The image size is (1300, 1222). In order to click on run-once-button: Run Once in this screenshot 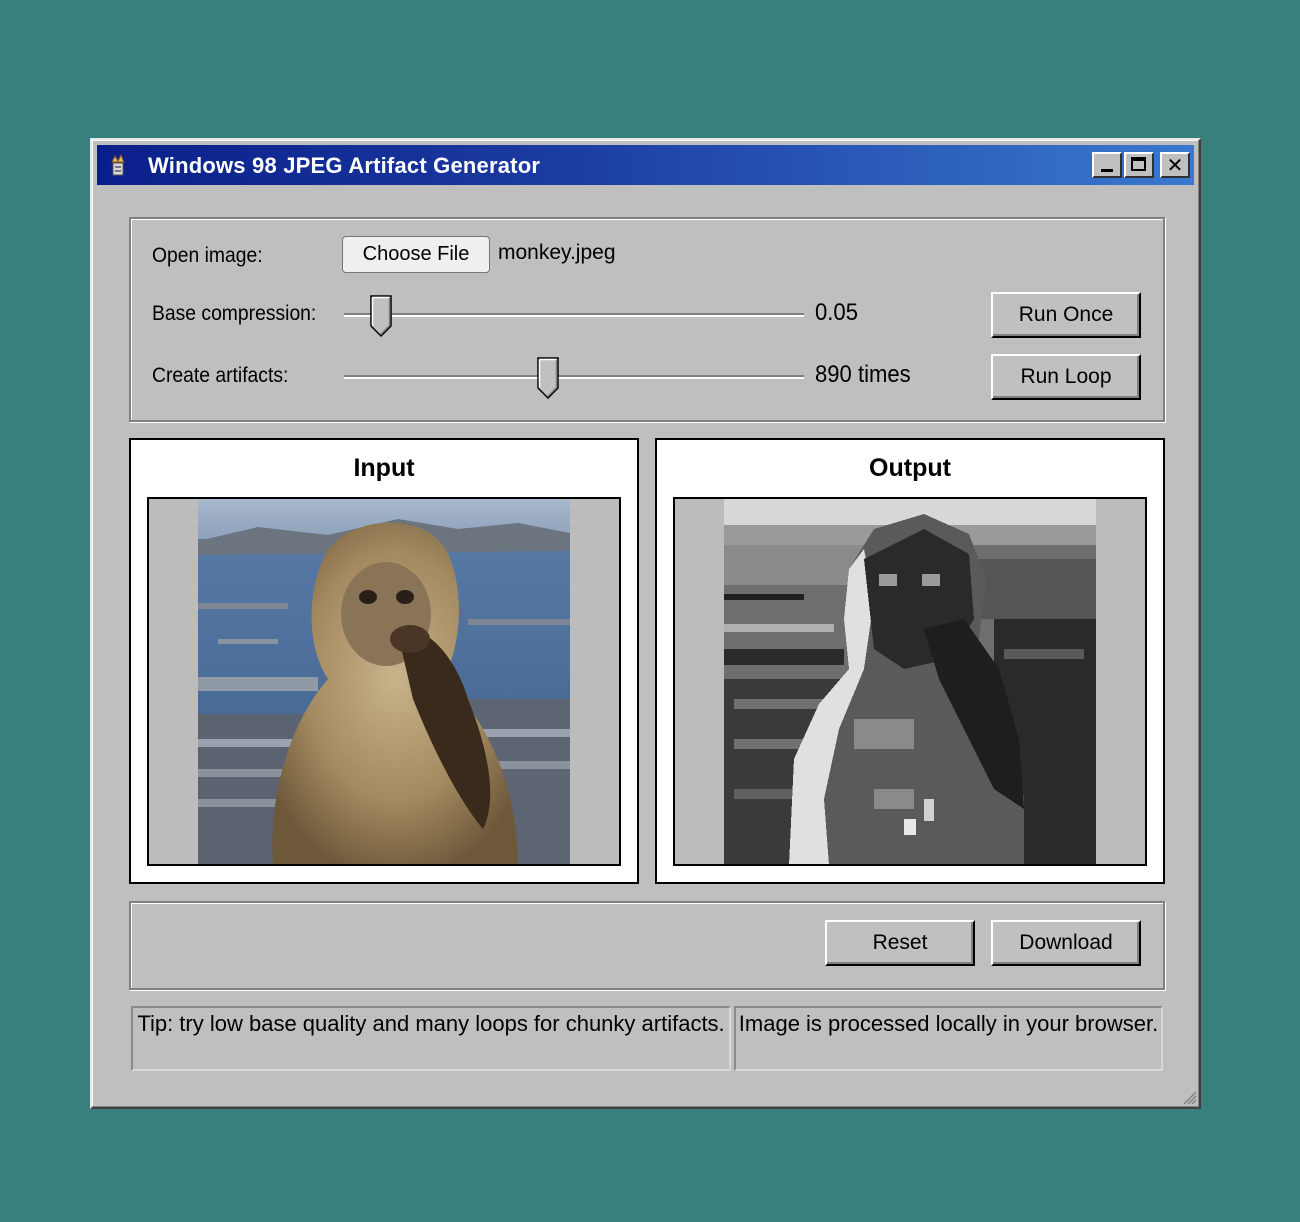, I will do `click(1066, 315)`.